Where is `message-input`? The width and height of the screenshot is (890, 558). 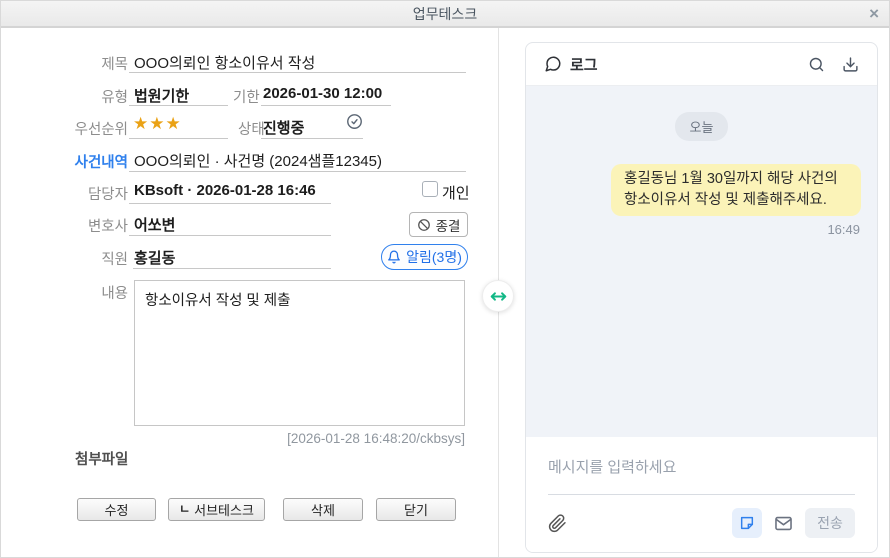
message-input is located at coordinates (701, 467).